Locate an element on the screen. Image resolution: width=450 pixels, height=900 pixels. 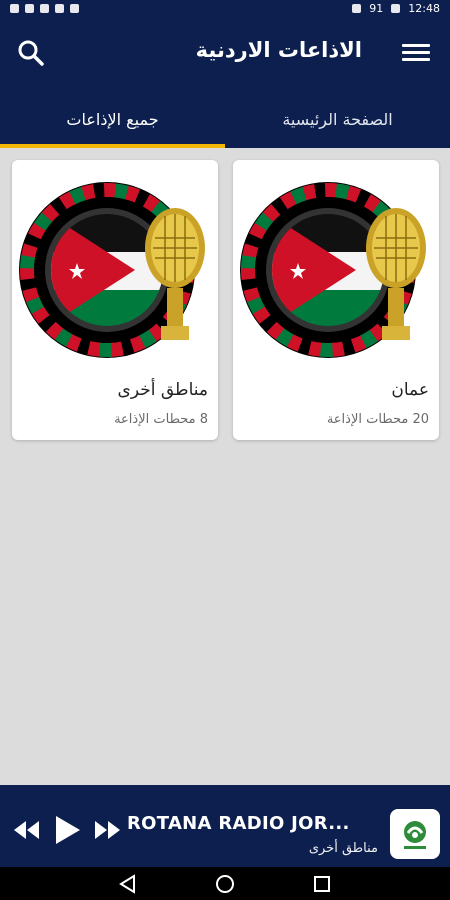
status-right: 91 12:48 is located at coordinates (396, 8).